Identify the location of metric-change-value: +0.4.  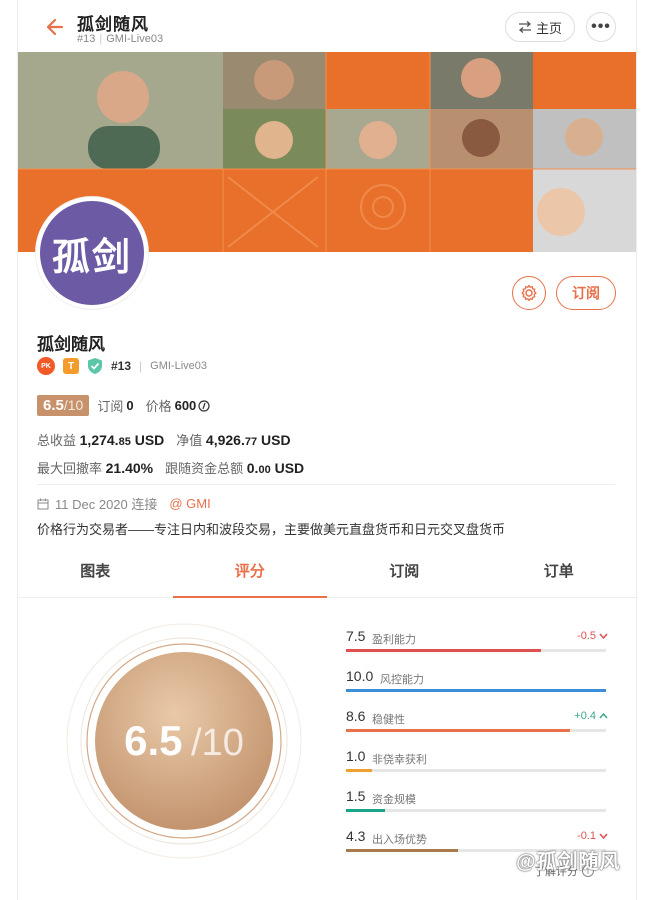
(585, 716).